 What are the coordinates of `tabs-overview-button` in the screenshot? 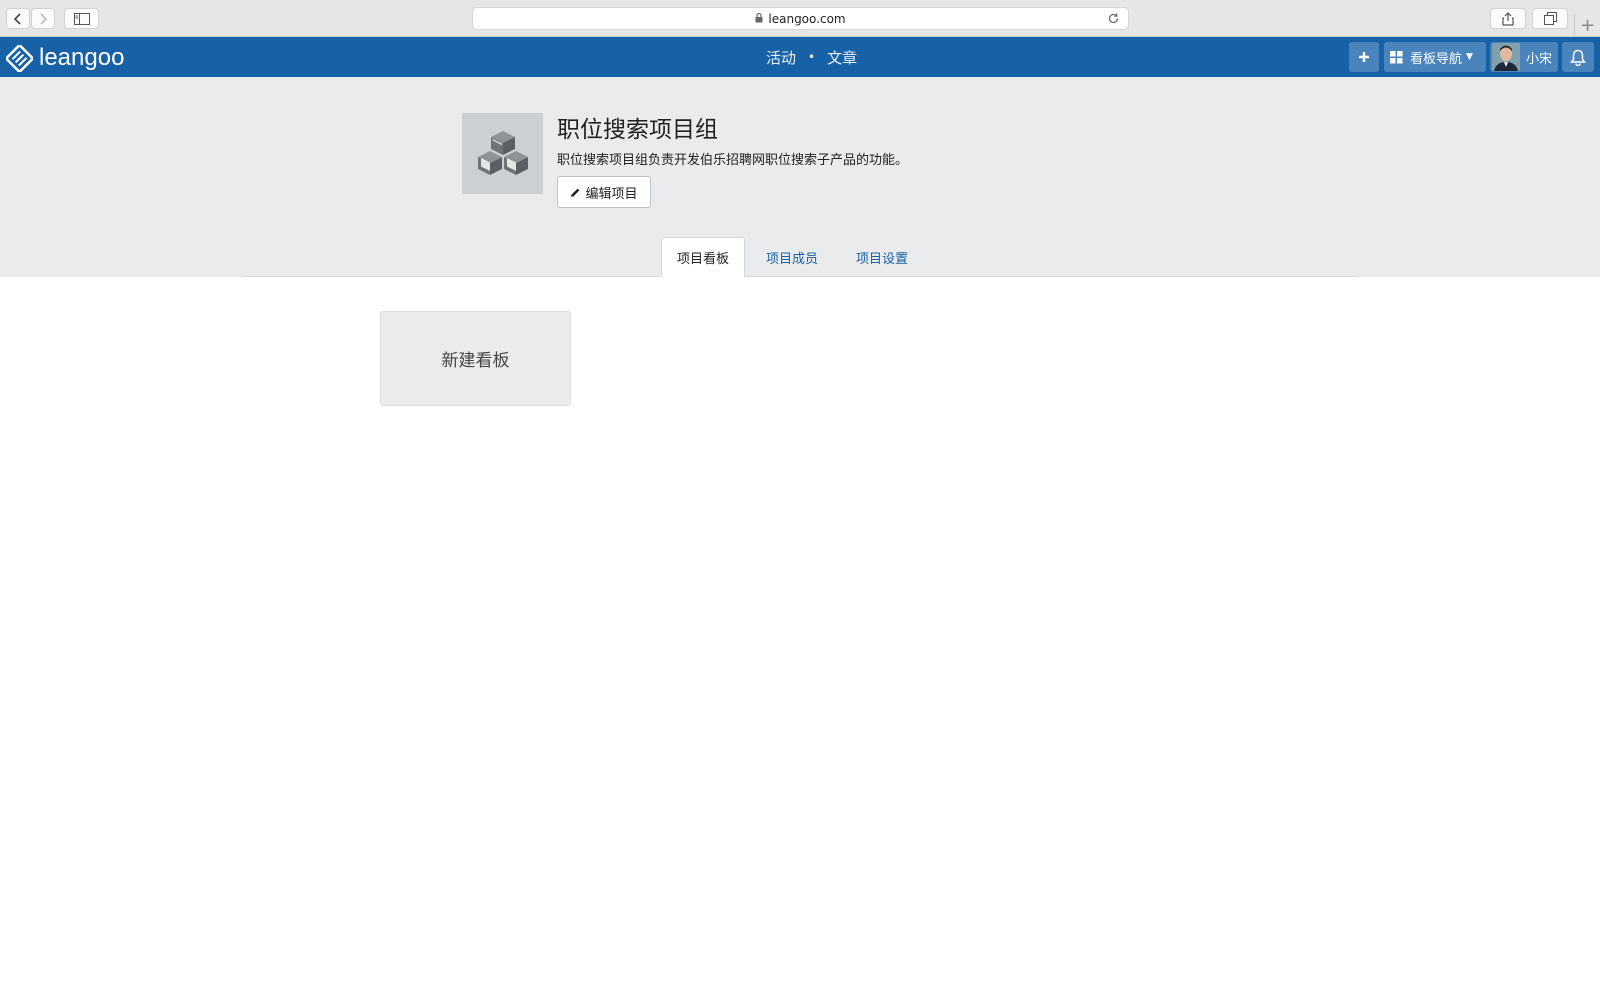 It's located at (1550, 18).